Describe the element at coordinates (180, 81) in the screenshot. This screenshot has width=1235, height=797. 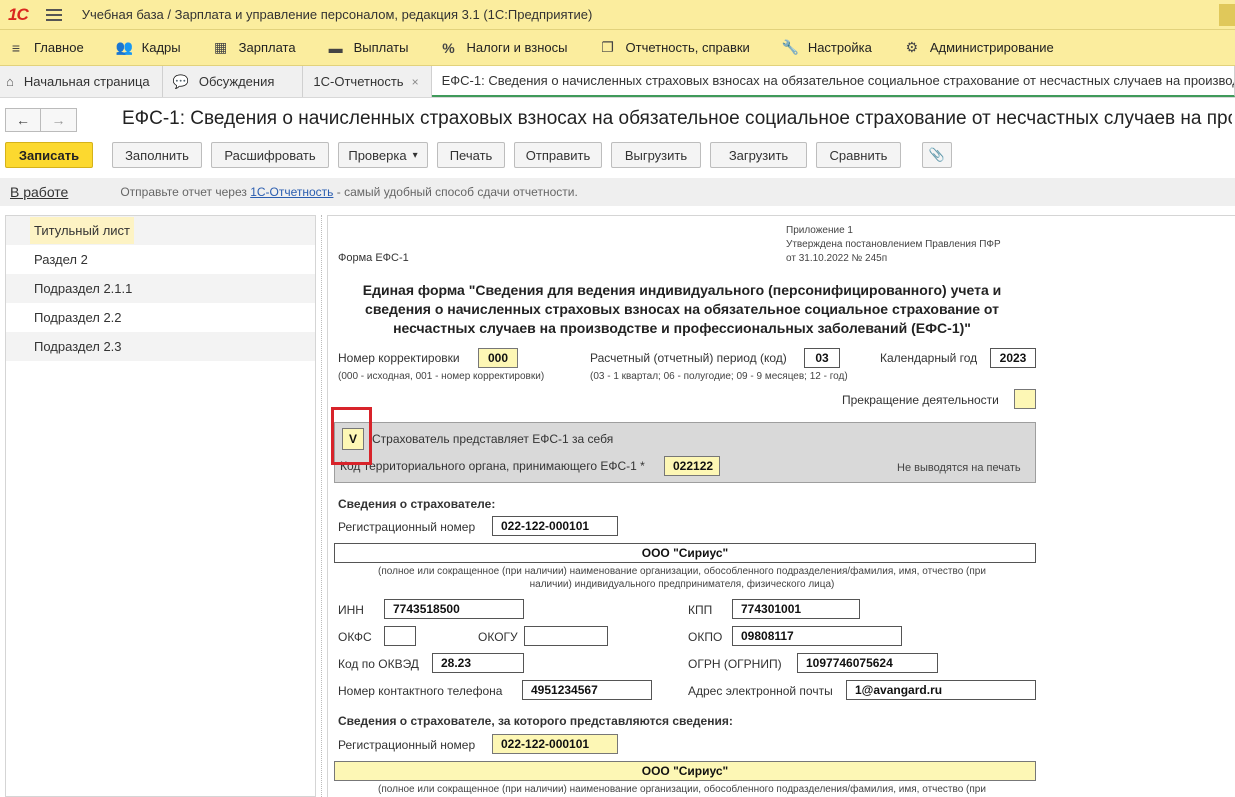
I see `chat-icon: 💬` at that location.